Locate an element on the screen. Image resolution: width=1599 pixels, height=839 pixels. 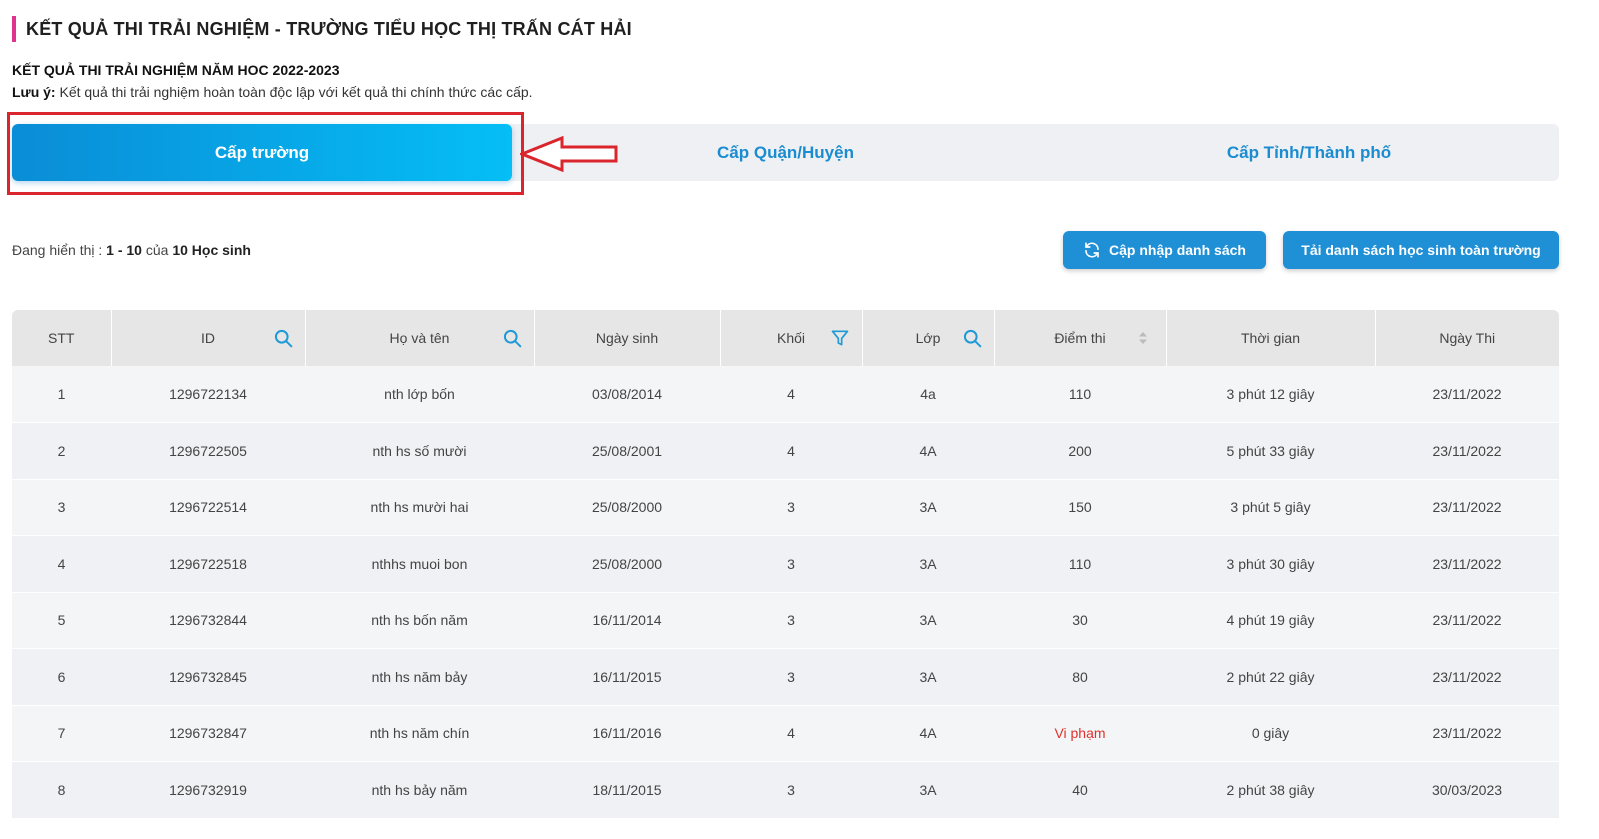
cell-dob: 16/11/2016 is located at coordinates (627, 733).